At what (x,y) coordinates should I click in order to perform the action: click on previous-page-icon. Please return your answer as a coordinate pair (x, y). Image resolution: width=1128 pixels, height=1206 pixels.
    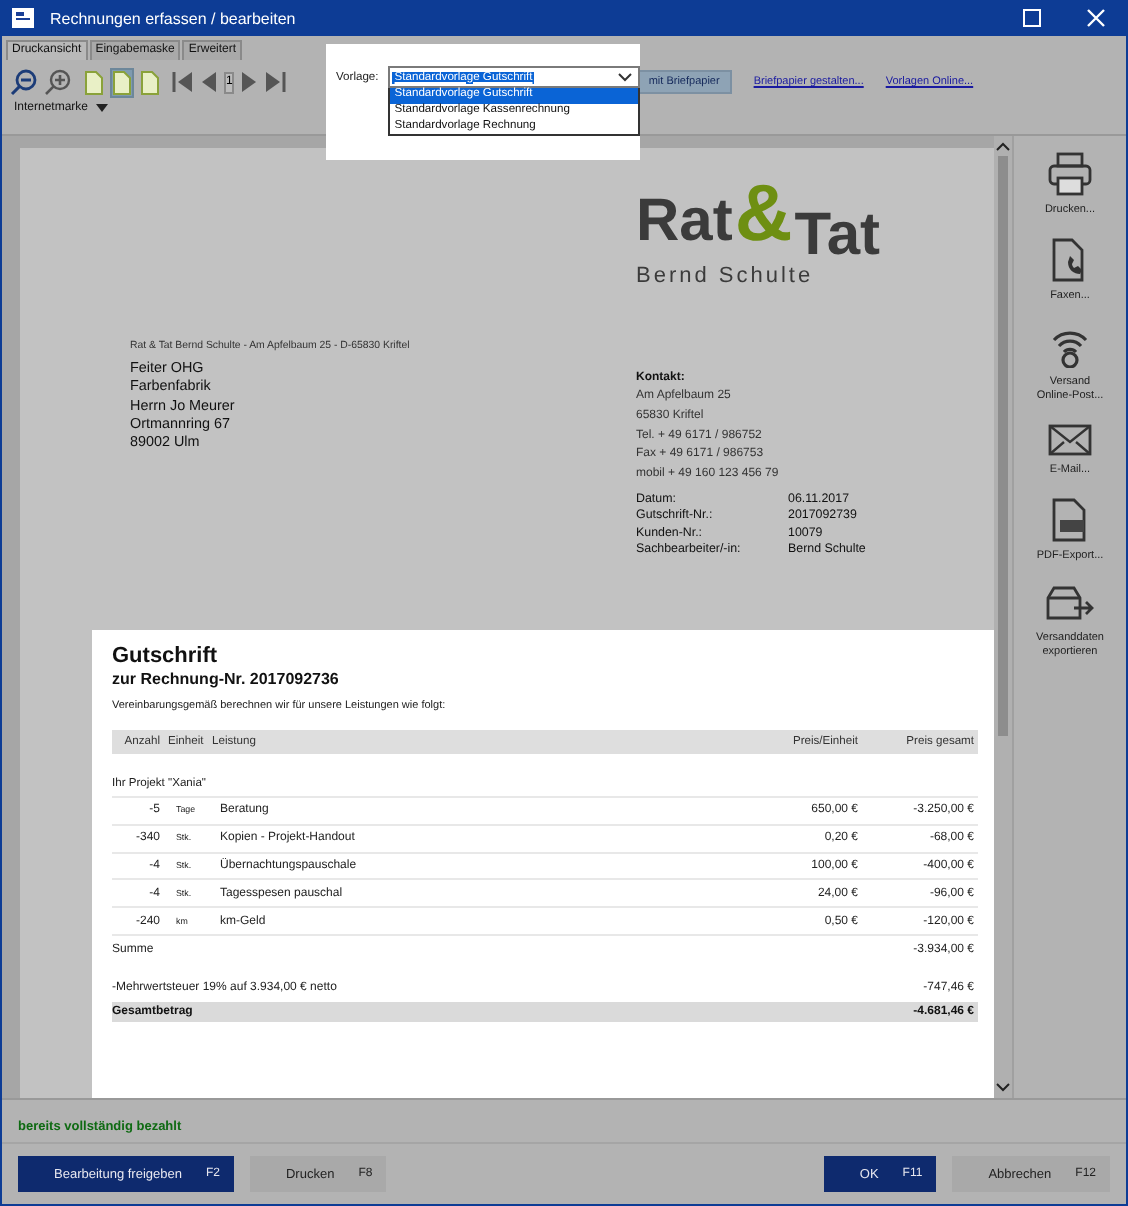
    Looking at the image, I should click on (209, 82).